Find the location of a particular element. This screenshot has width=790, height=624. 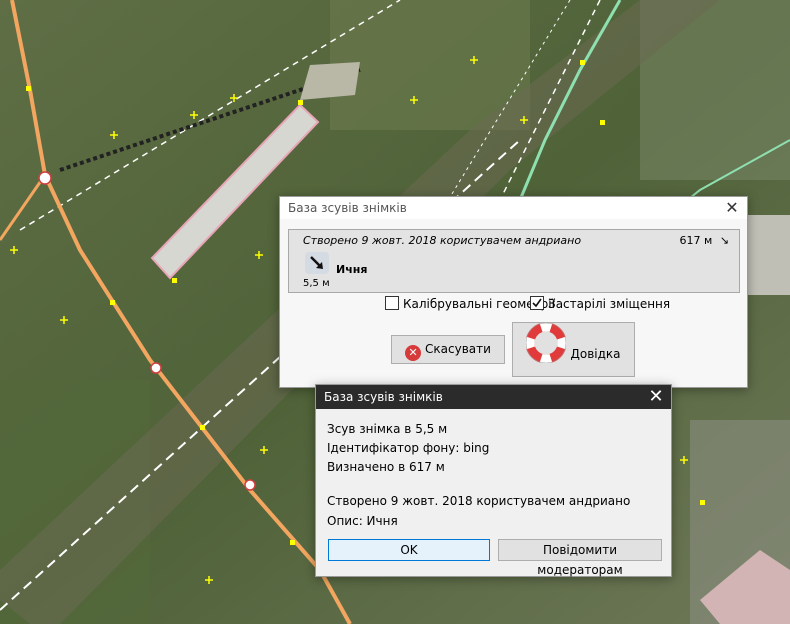

cancel-icon: ✕ is located at coordinates (413, 353).